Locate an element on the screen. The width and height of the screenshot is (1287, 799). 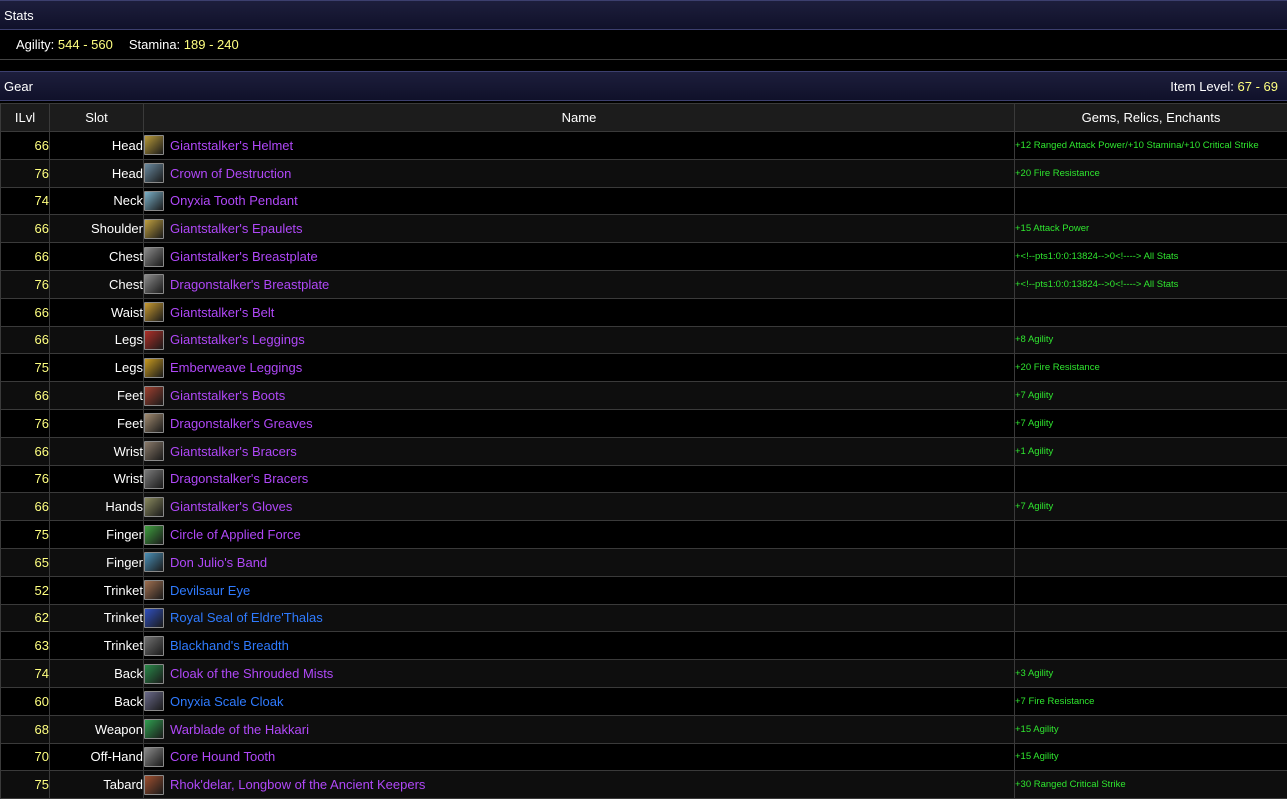
bow-icon is located at coordinates (154, 785).